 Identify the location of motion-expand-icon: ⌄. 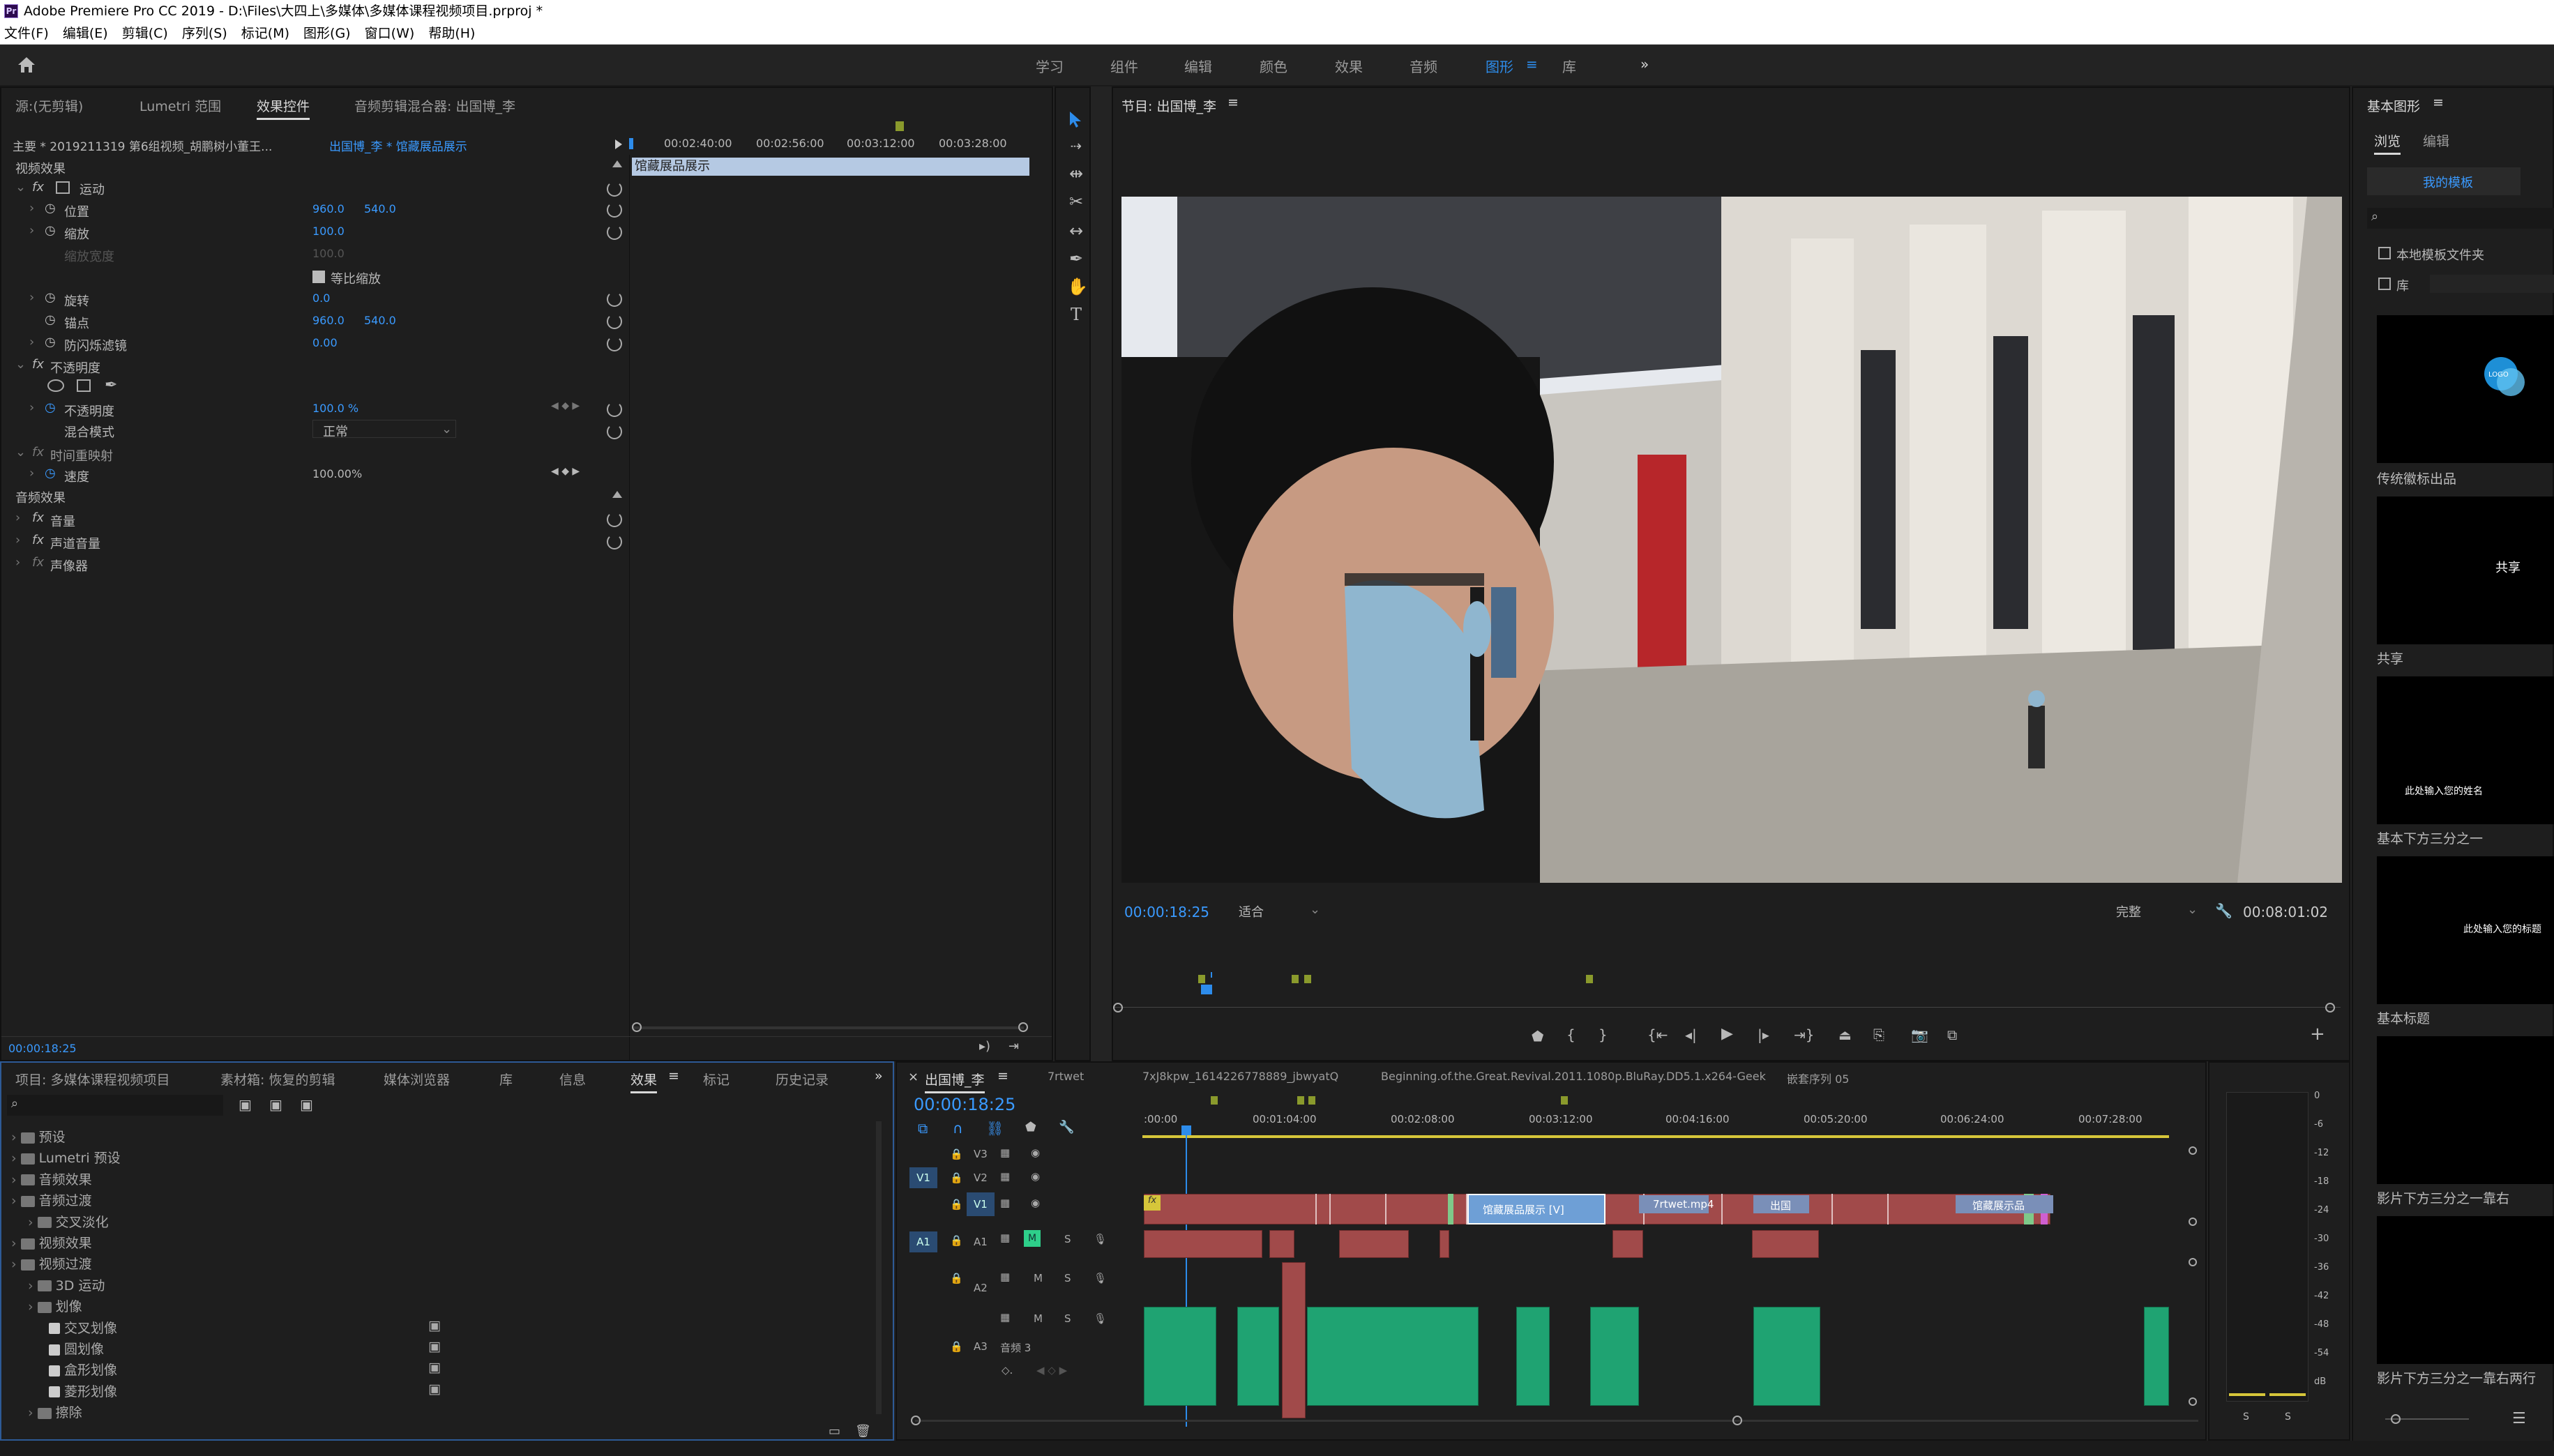
(20, 187).